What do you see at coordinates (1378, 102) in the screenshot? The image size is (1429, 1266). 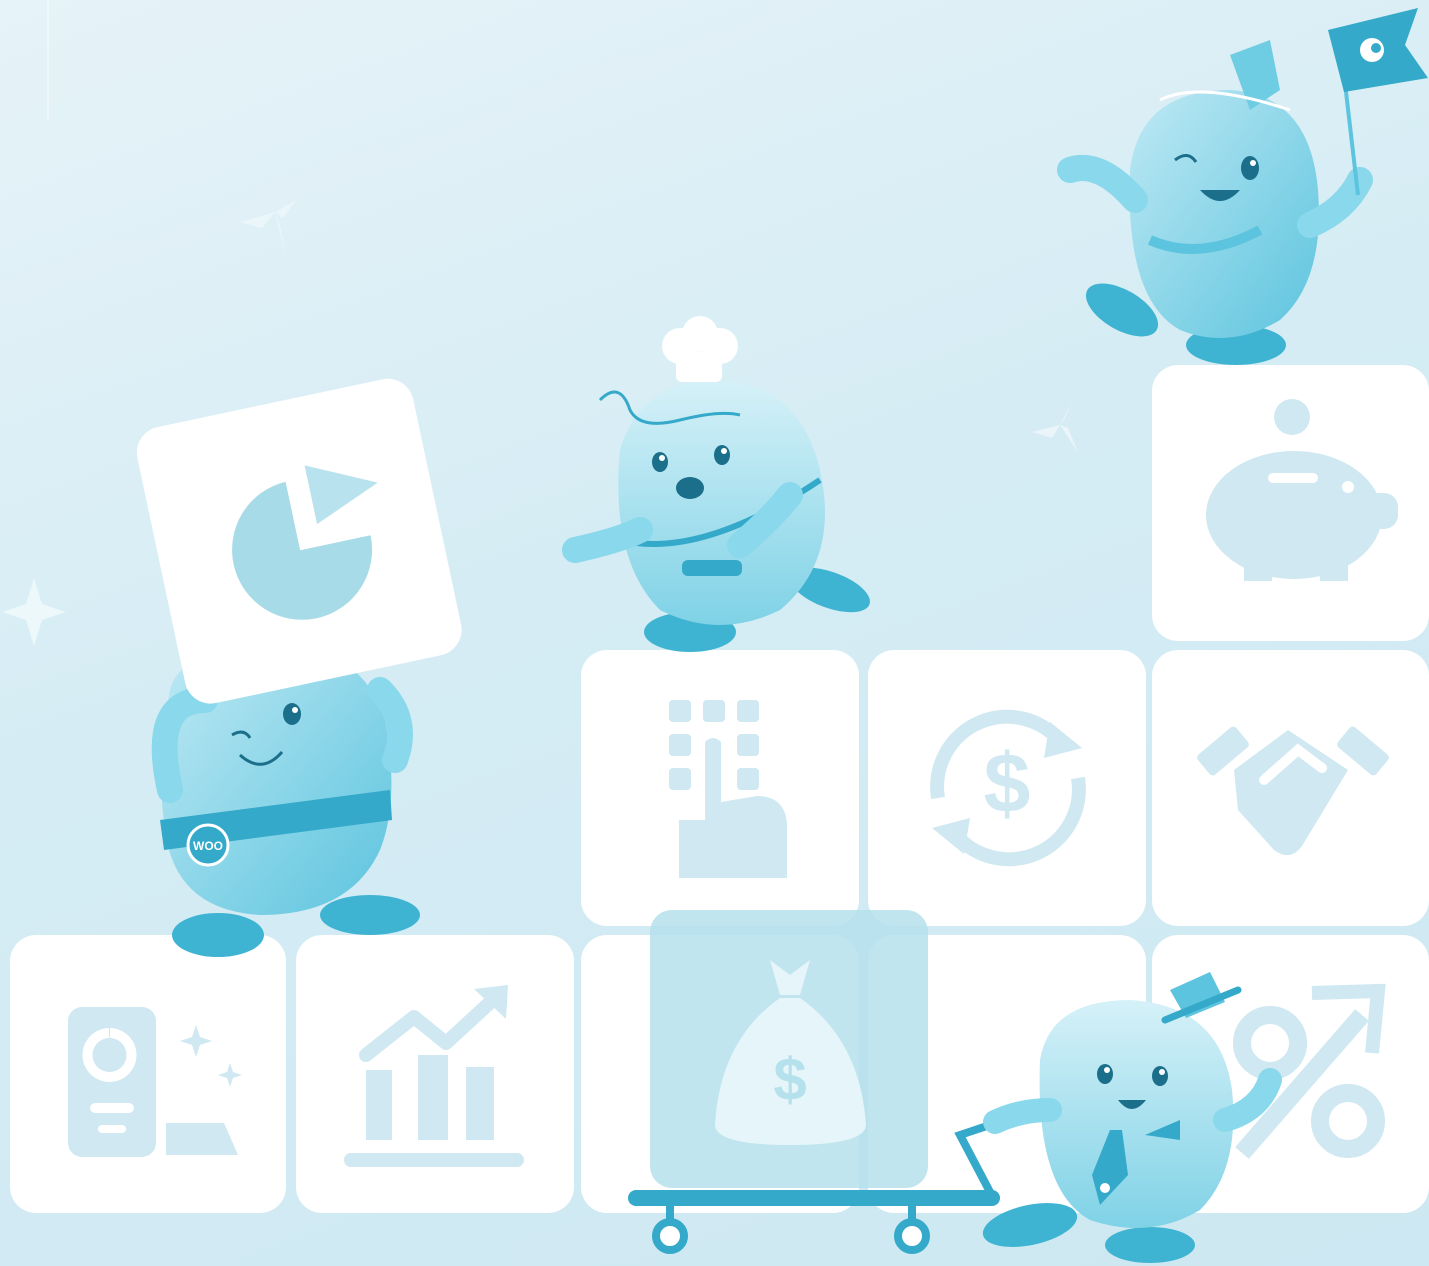 I see `flag-icon` at bounding box center [1378, 102].